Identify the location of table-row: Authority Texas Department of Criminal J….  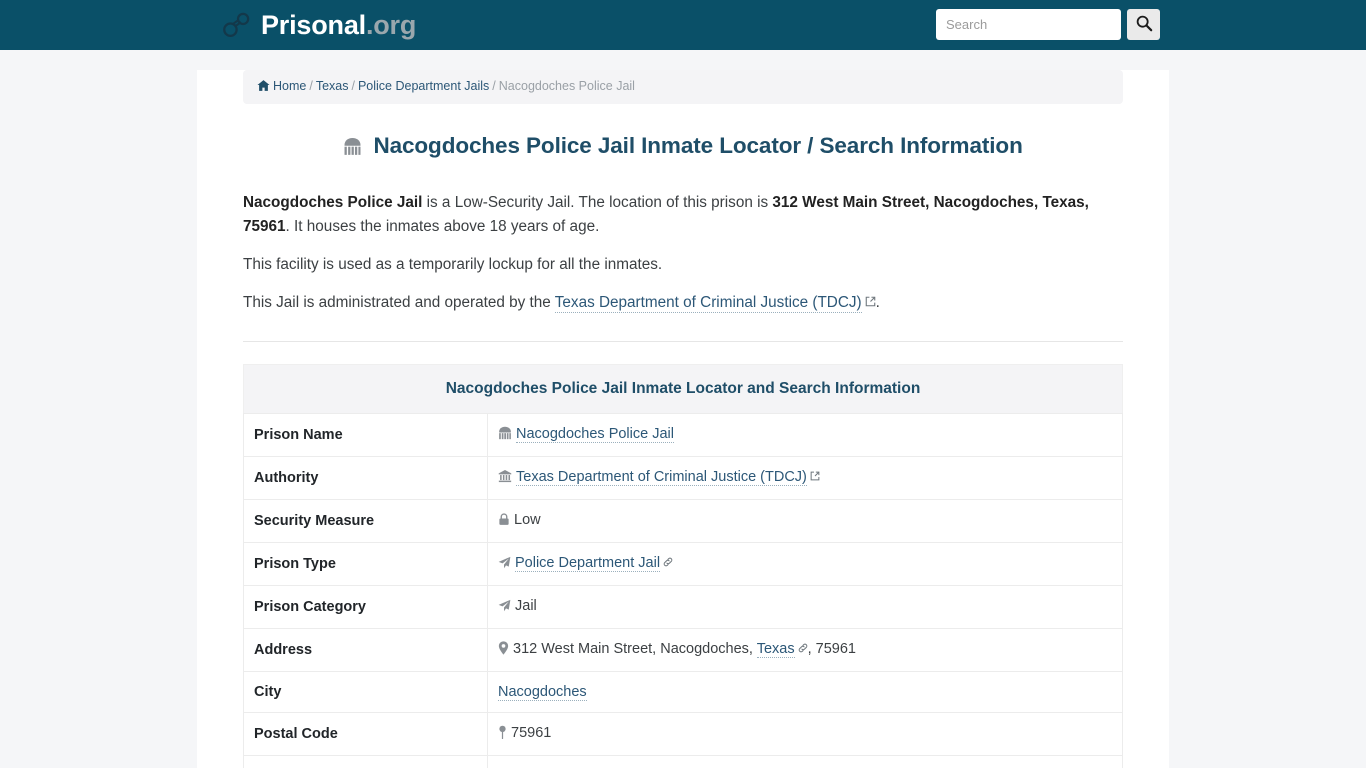
(683, 478).